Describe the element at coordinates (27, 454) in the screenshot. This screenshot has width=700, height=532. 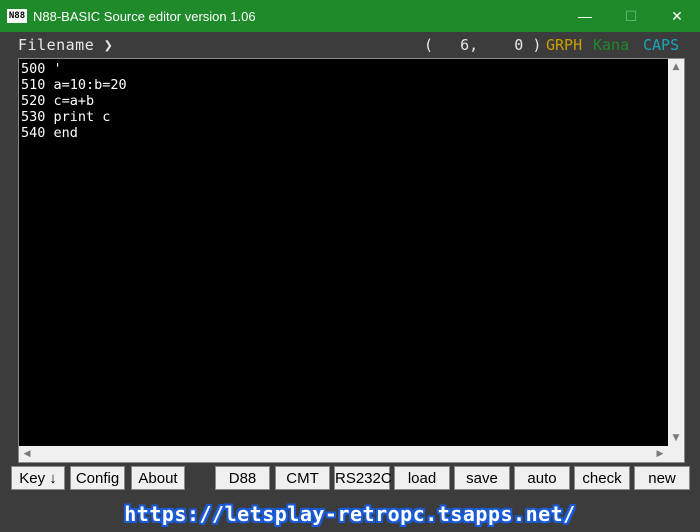
I see `scroll-left-icon: ◀` at that location.